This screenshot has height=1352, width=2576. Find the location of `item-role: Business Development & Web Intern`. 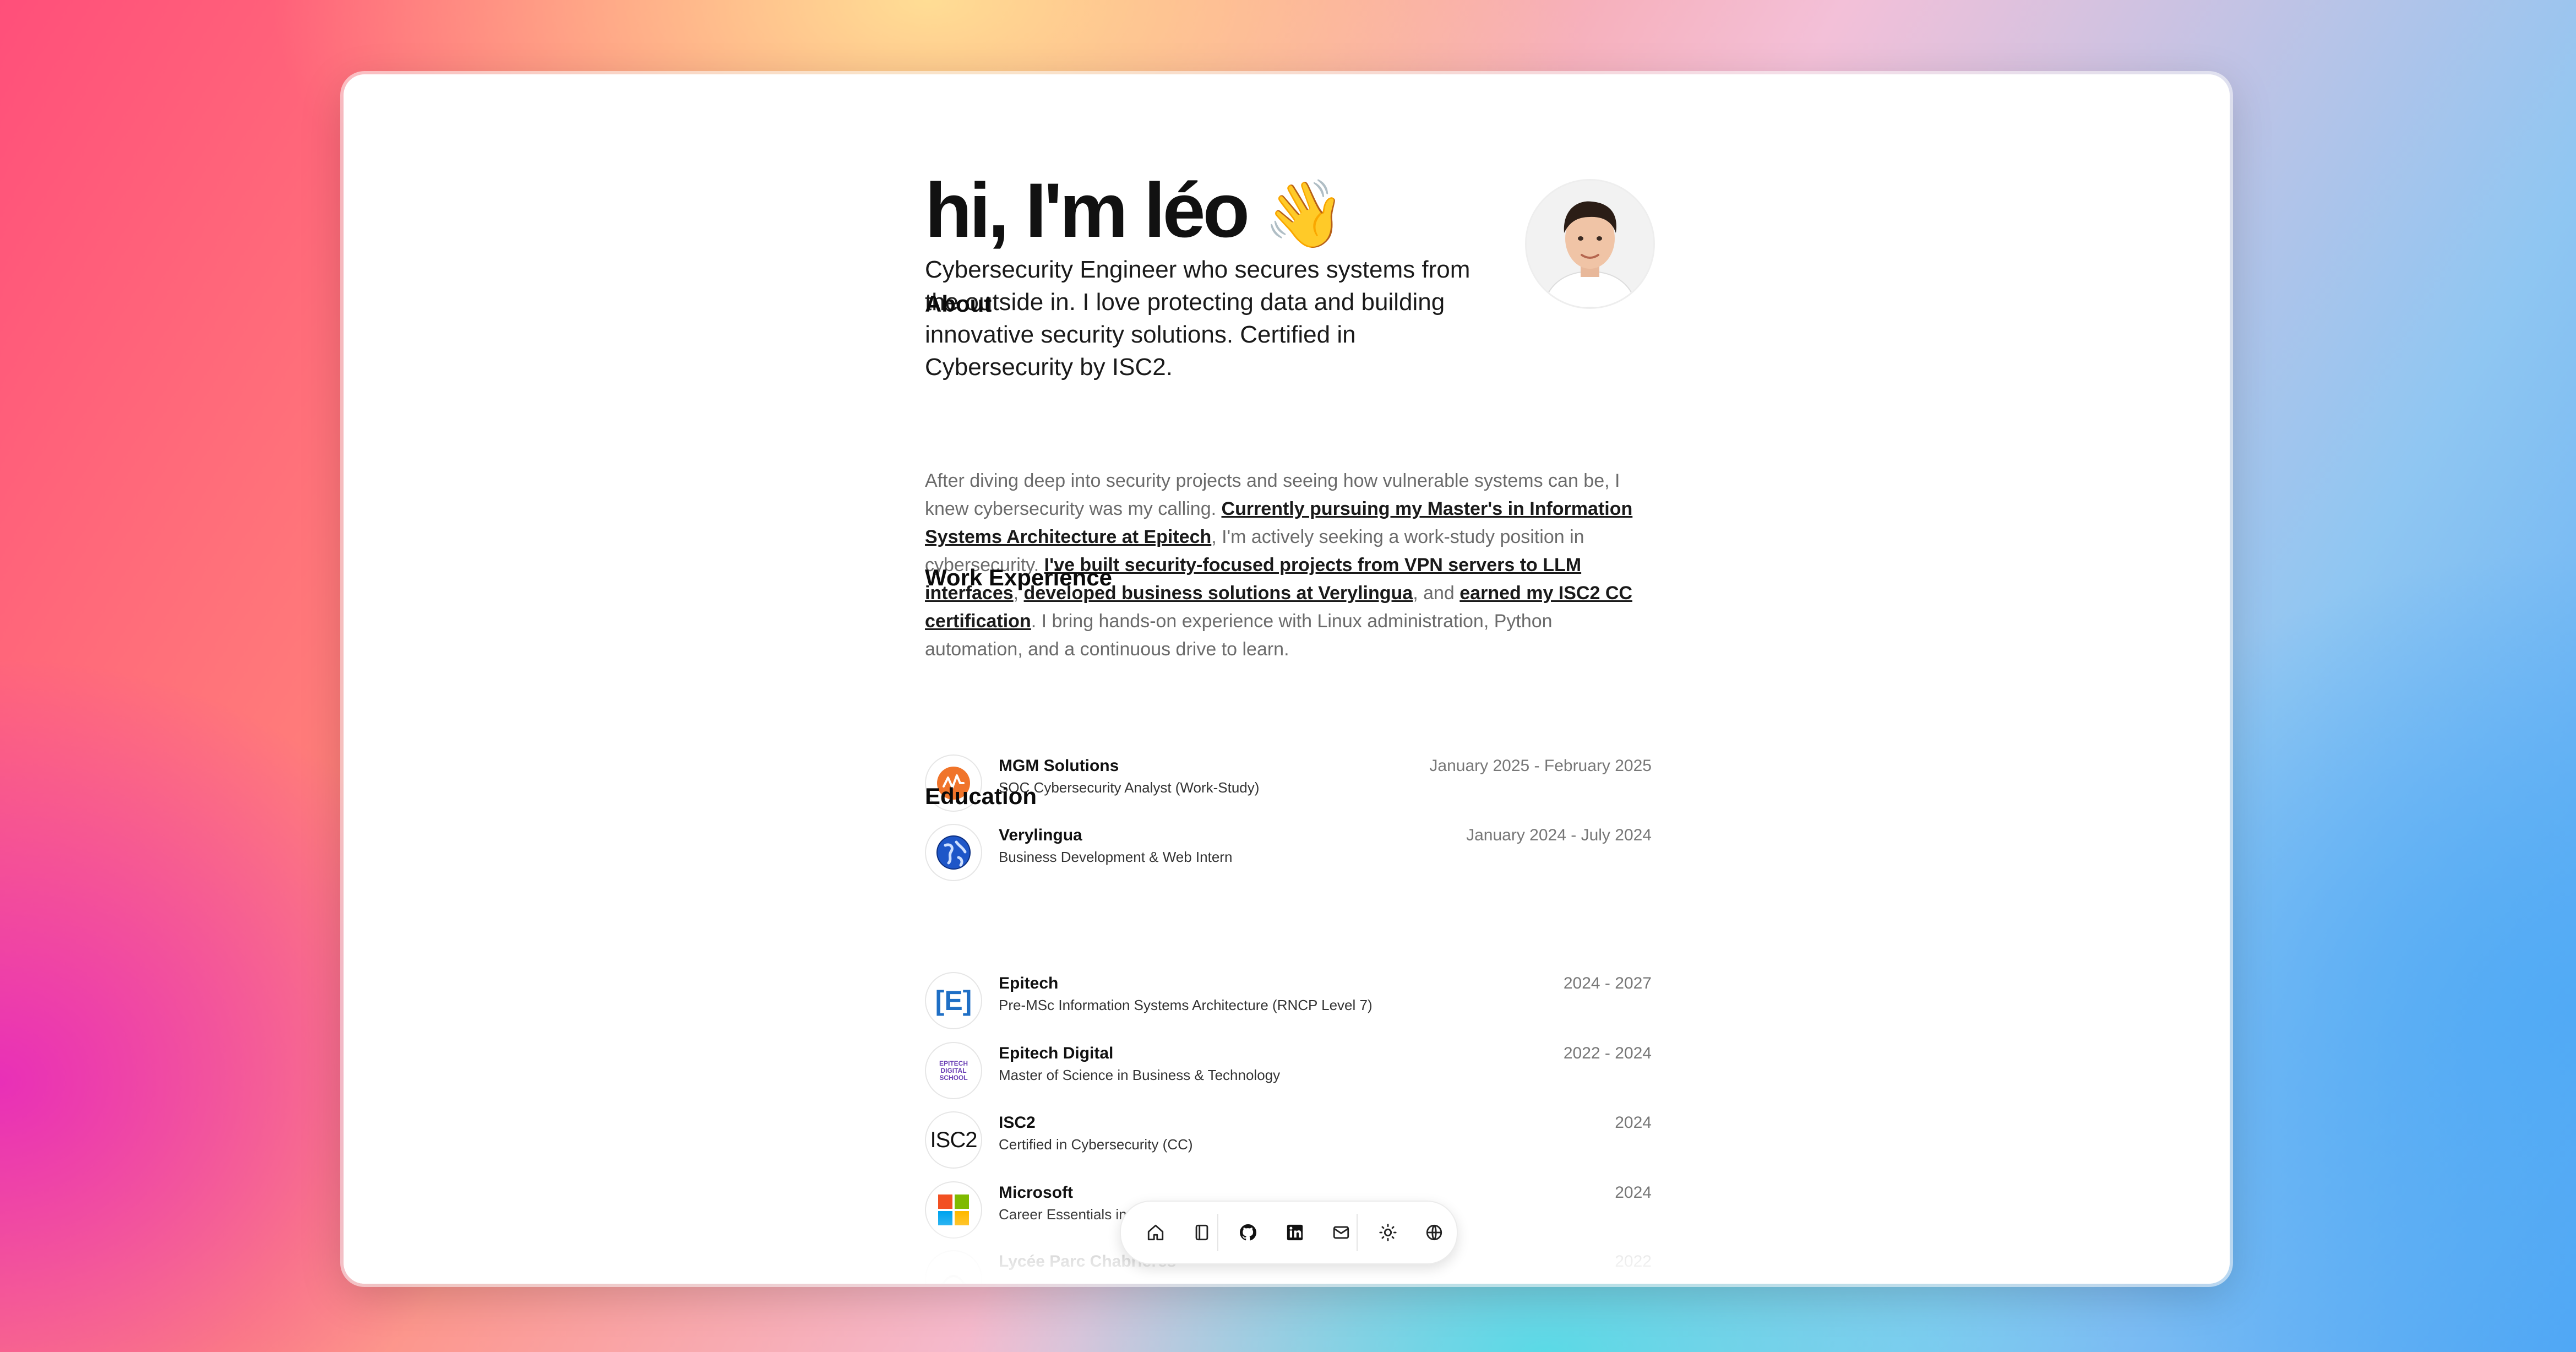

item-role: Business Development & Web Intern is located at coordinates (1116, 857).